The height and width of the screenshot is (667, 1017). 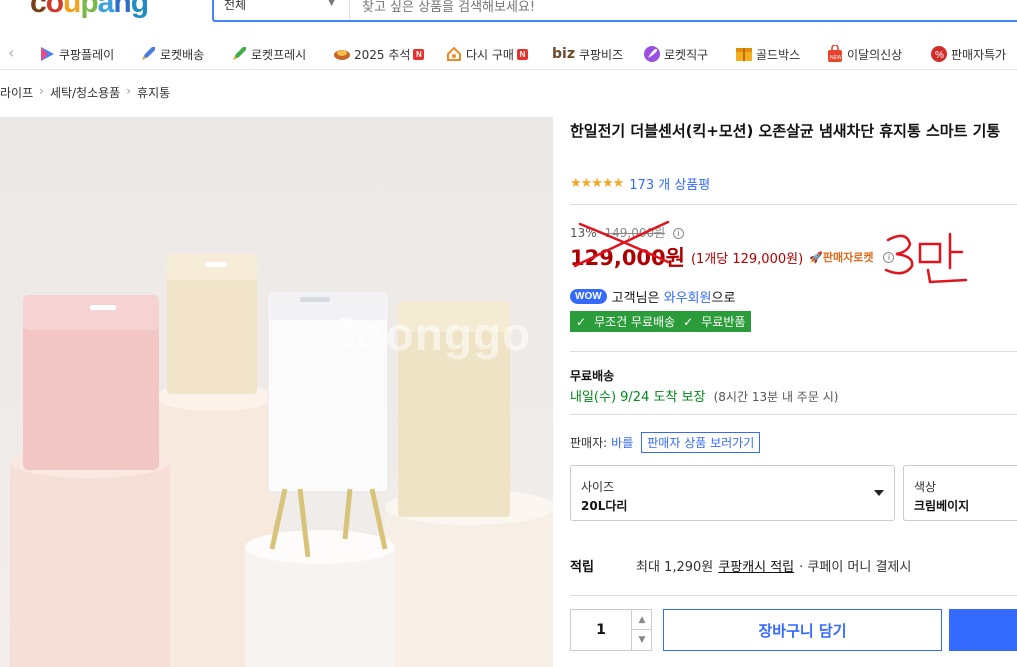 I want to click on breadcrumb: 라이프 › 세탁/청소용품 › 휴지통, so click(x=85, y=92).